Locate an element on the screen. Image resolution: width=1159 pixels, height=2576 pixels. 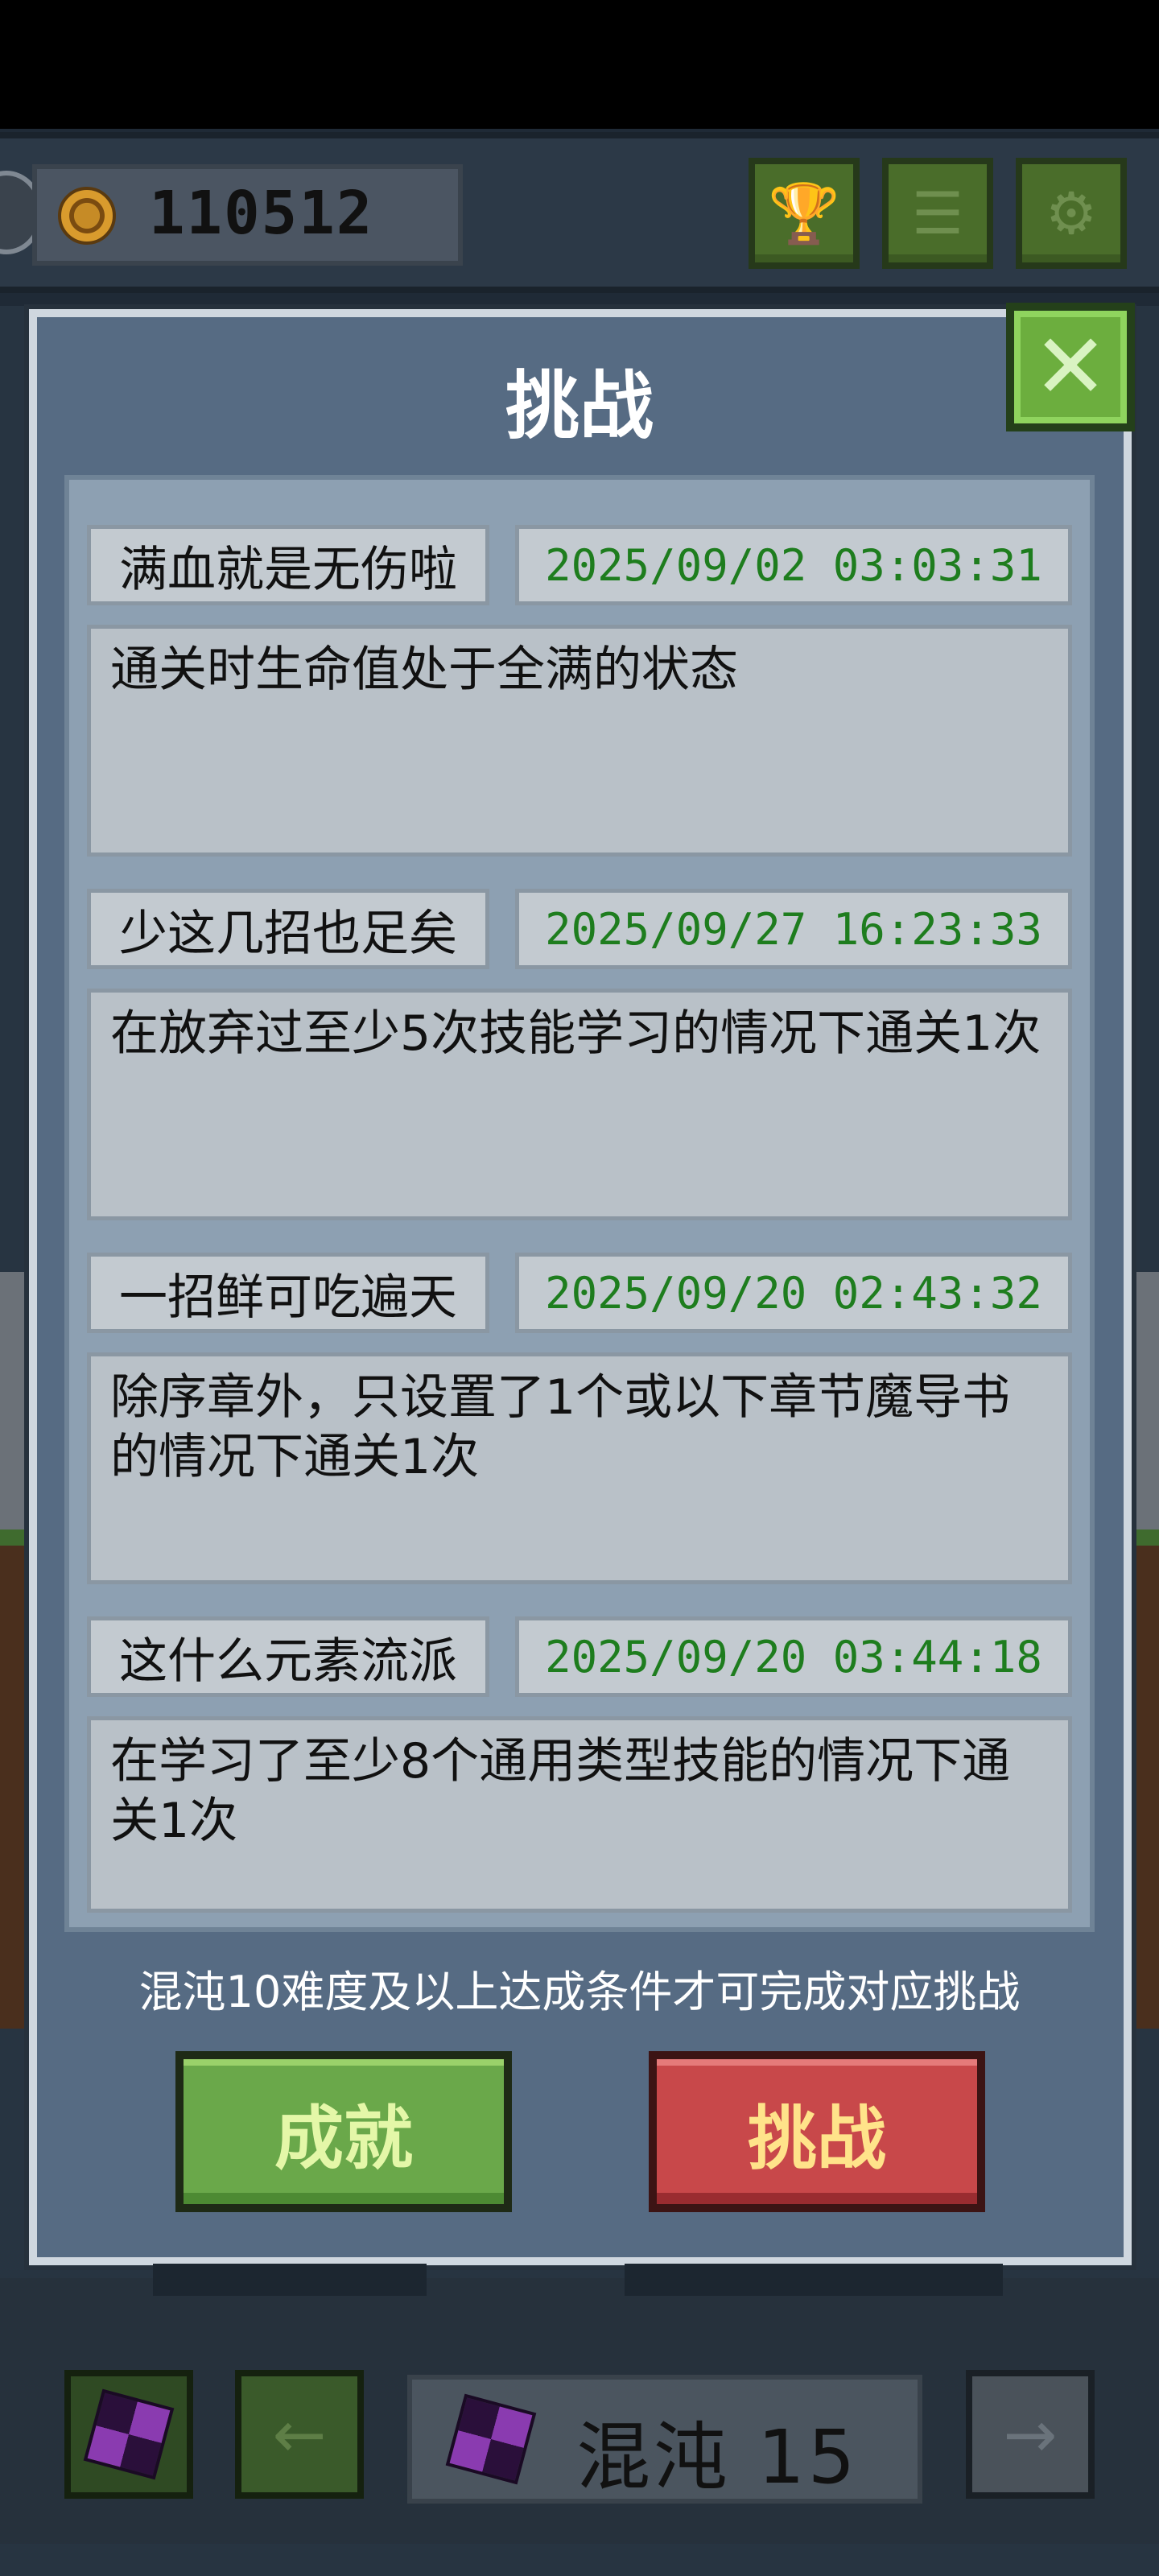
list-icon: ☰ is located at coordinates (937, 213).